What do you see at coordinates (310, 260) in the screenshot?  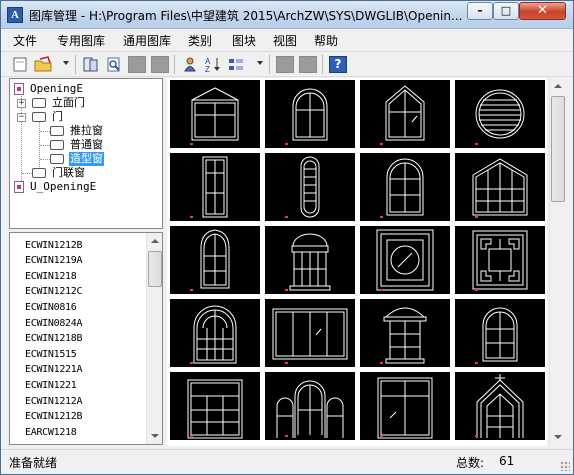 I see `thumbnail-colonial-window` at bounding box center [310, 260].